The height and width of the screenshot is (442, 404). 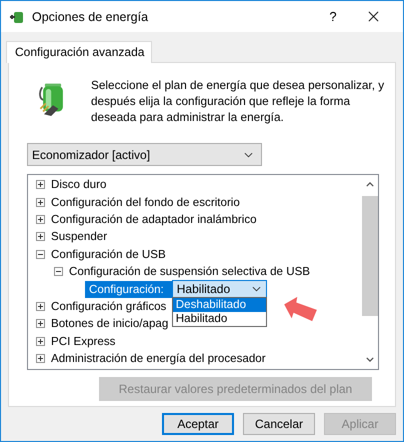 What do you see at coordinates (145, 202) in the screenshot?
I see `tree-item: Configuración del fondo de escritorio` at bounding box center [145, 202].